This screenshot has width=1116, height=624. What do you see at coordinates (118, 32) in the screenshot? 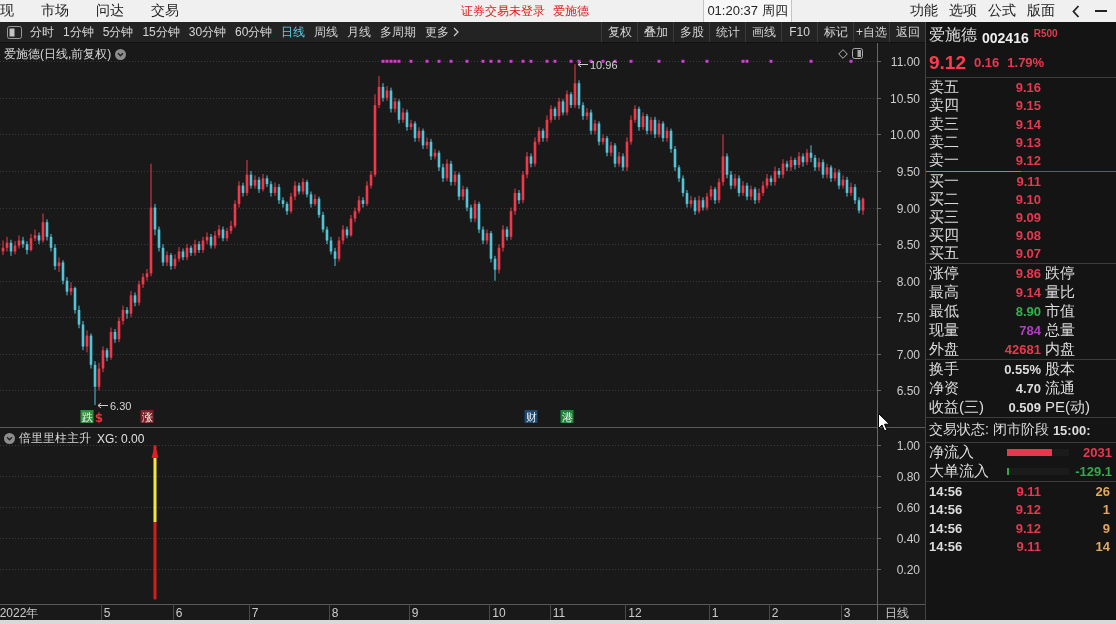
I see `period-tab: 5分钟` at bounding box center [118, 32].